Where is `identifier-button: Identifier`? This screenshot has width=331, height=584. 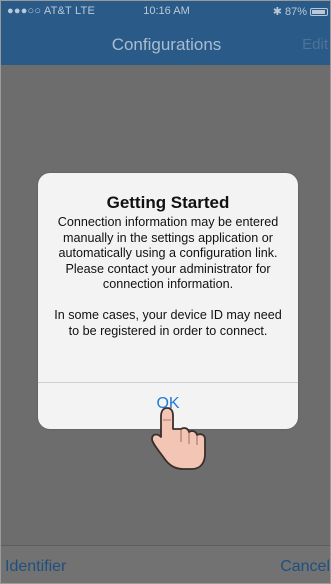 identifier-button: Identifier is located at coordinates (35, 567).